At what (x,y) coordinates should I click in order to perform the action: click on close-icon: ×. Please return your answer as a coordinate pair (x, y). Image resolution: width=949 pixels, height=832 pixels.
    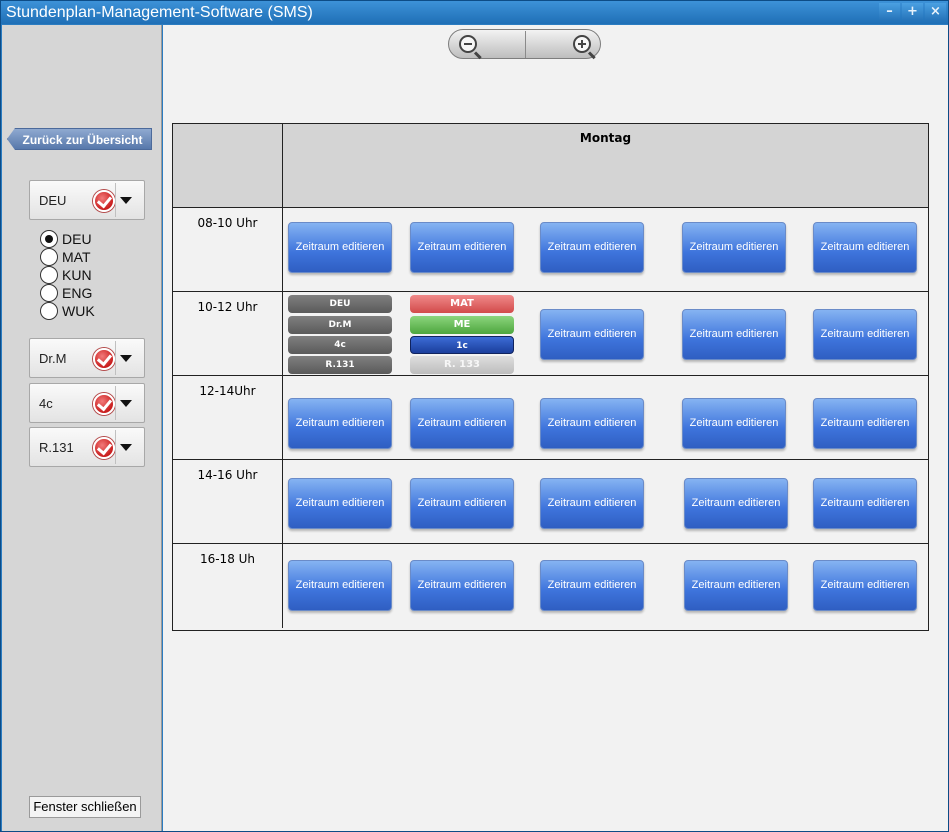
    Looking at the image, I should click on (935, 12).